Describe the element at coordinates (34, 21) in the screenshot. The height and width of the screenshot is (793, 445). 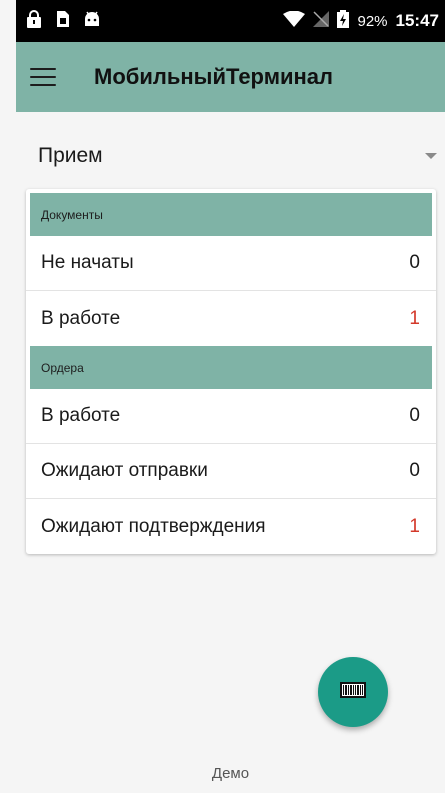
I see `lock-icon` at that location.